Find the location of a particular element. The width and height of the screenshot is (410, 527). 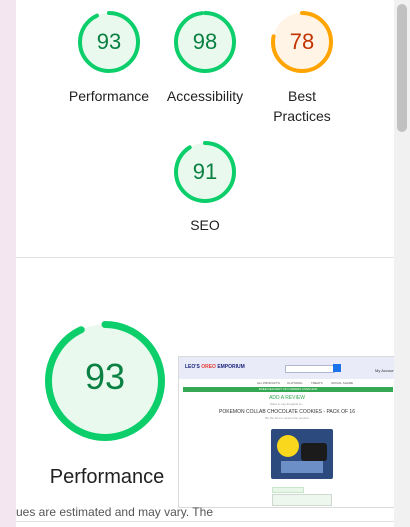

product-art-cookie is located at coordinates (314, 452).